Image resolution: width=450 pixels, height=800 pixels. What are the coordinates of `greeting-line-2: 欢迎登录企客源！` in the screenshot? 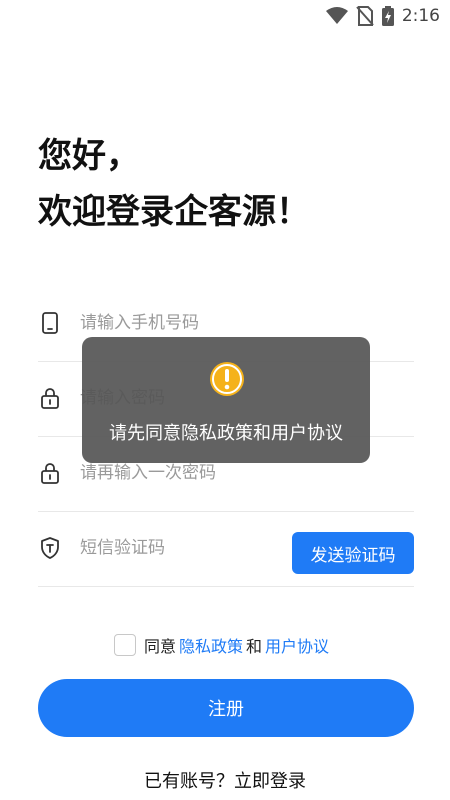 It's located at (174, 212).